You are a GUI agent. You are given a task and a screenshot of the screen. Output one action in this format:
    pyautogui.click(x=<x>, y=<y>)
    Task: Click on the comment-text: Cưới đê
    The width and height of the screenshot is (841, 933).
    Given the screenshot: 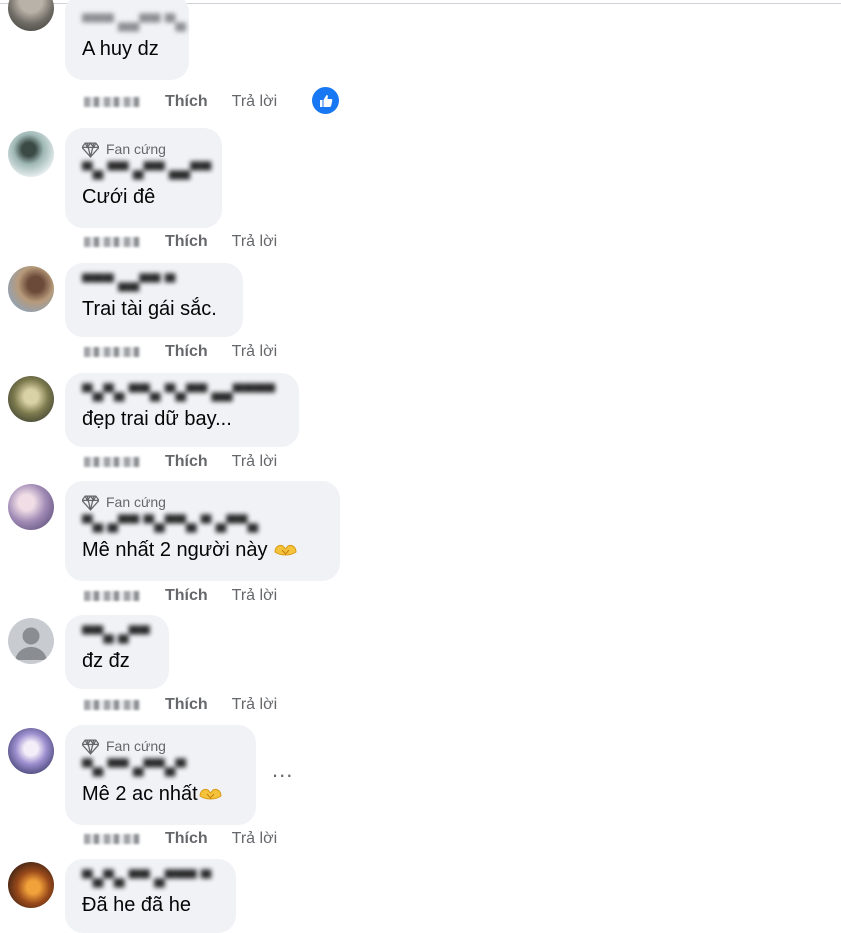 What is the action you would take?
    pyautogui.click(x=119, y=197)
    